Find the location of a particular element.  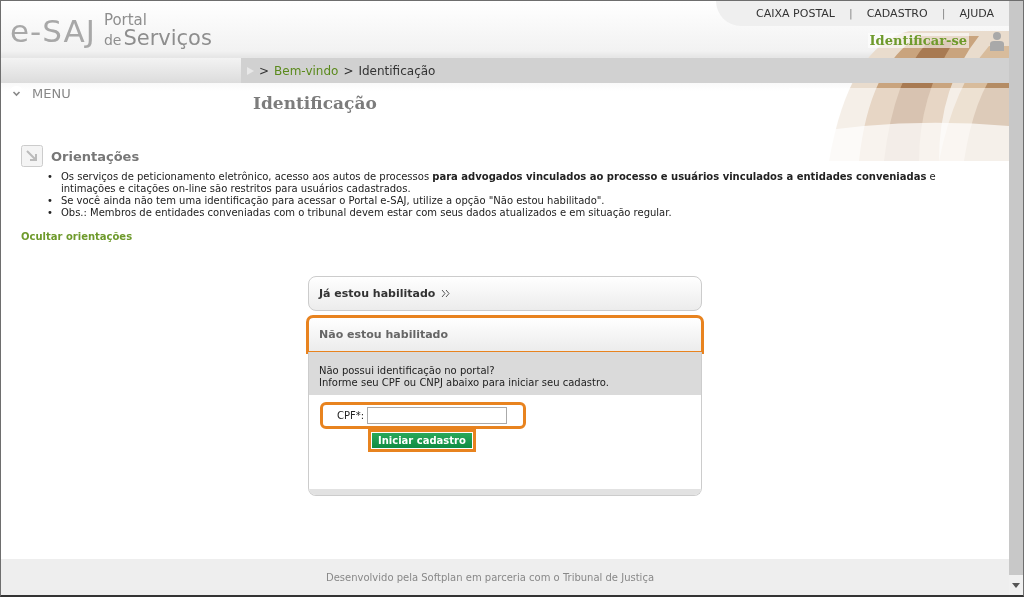

guidance-text: Se você ainda não tem uma identificação para acessar o Portal e-SAJ, utilize a opção "Não estou habilitado". is located at coordinates (332, 201).